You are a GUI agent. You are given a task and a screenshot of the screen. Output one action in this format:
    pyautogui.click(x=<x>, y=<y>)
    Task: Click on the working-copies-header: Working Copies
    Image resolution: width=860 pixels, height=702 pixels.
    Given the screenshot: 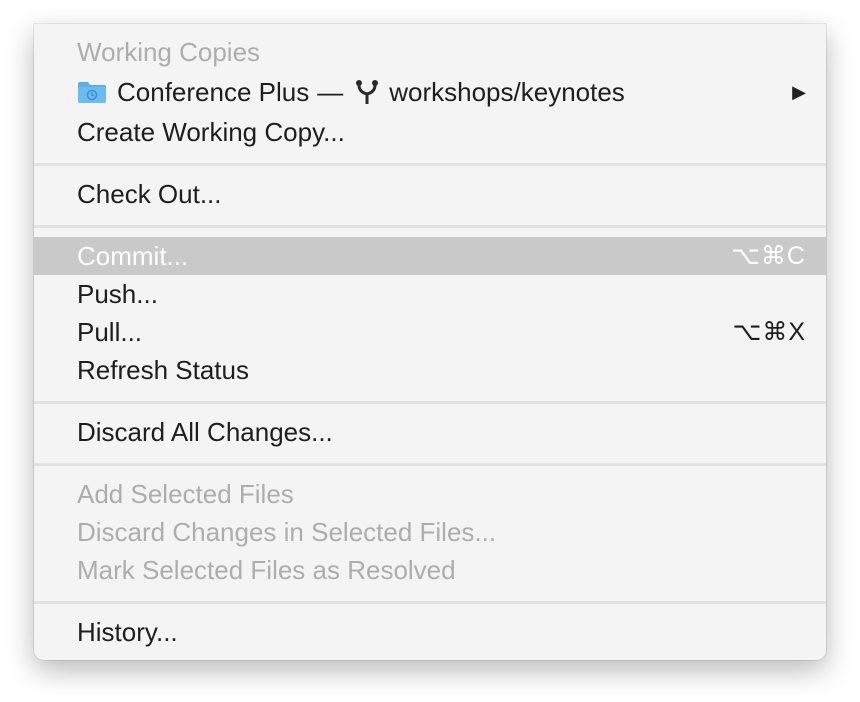 What is the action you would take?
    pyautogui.click(x=430, y=52)
    